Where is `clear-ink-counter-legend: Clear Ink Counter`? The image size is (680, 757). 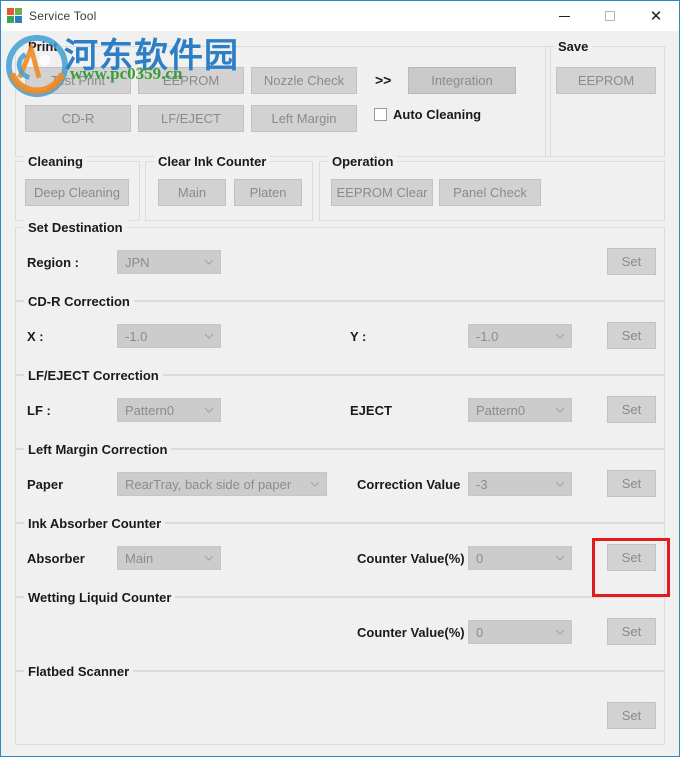
clear-ink-counter-legend: Clear Ink Counter is located at coordinates (212, 161).